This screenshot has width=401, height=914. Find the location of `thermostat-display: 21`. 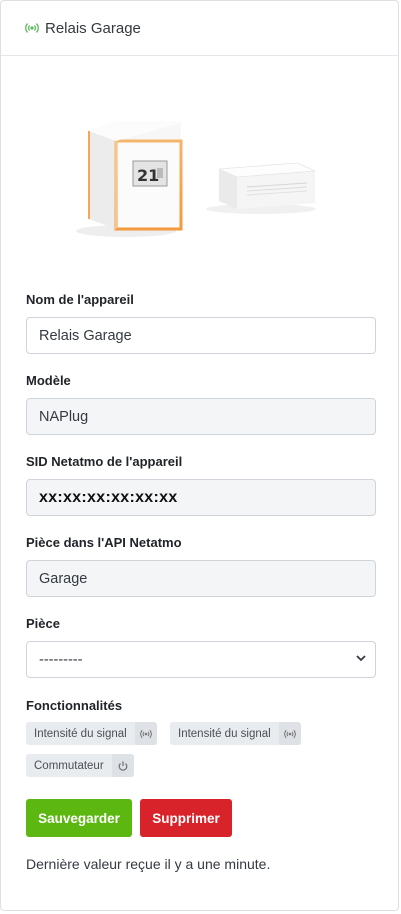

thermostat-display: 21 is located at coordinates (148, 175).